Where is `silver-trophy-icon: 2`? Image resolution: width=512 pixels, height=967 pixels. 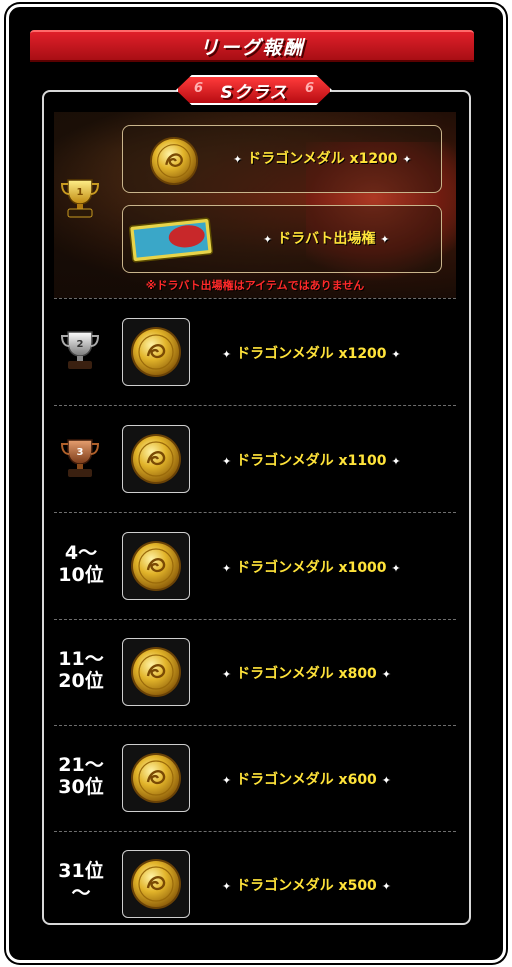
silver-trophy-icon: 2 is located at coordinates (80, 350).